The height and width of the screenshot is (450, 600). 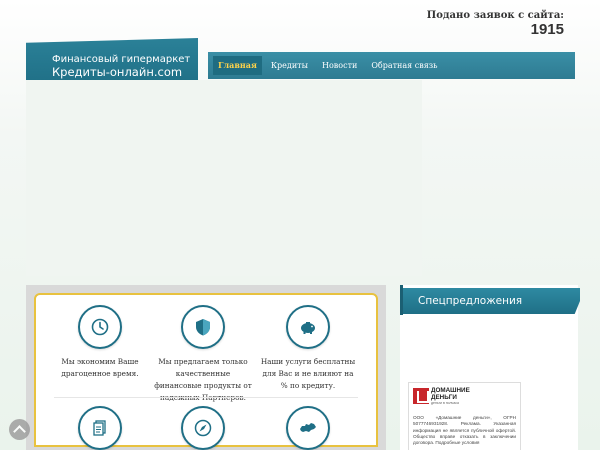 I want to click on clock-icon, so click(x=100, y=327).